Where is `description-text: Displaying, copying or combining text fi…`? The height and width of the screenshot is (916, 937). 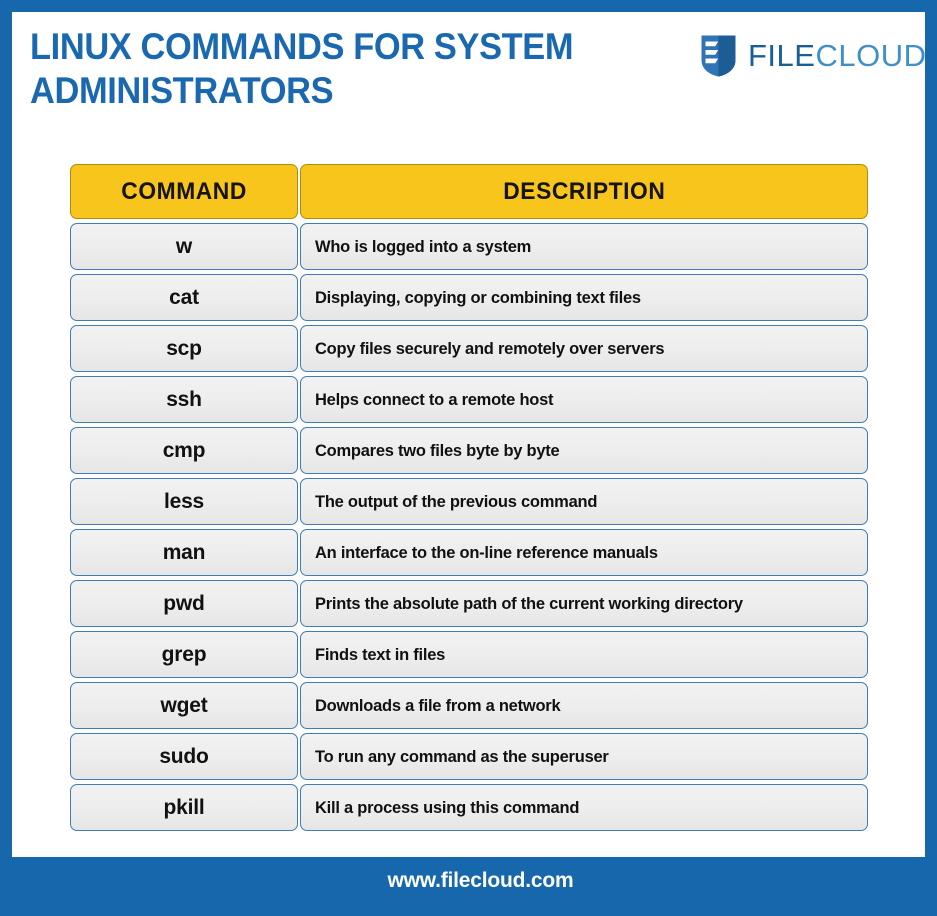
description-text: Displaying, copying or combining text fi… is located at coordinates (478, 297).